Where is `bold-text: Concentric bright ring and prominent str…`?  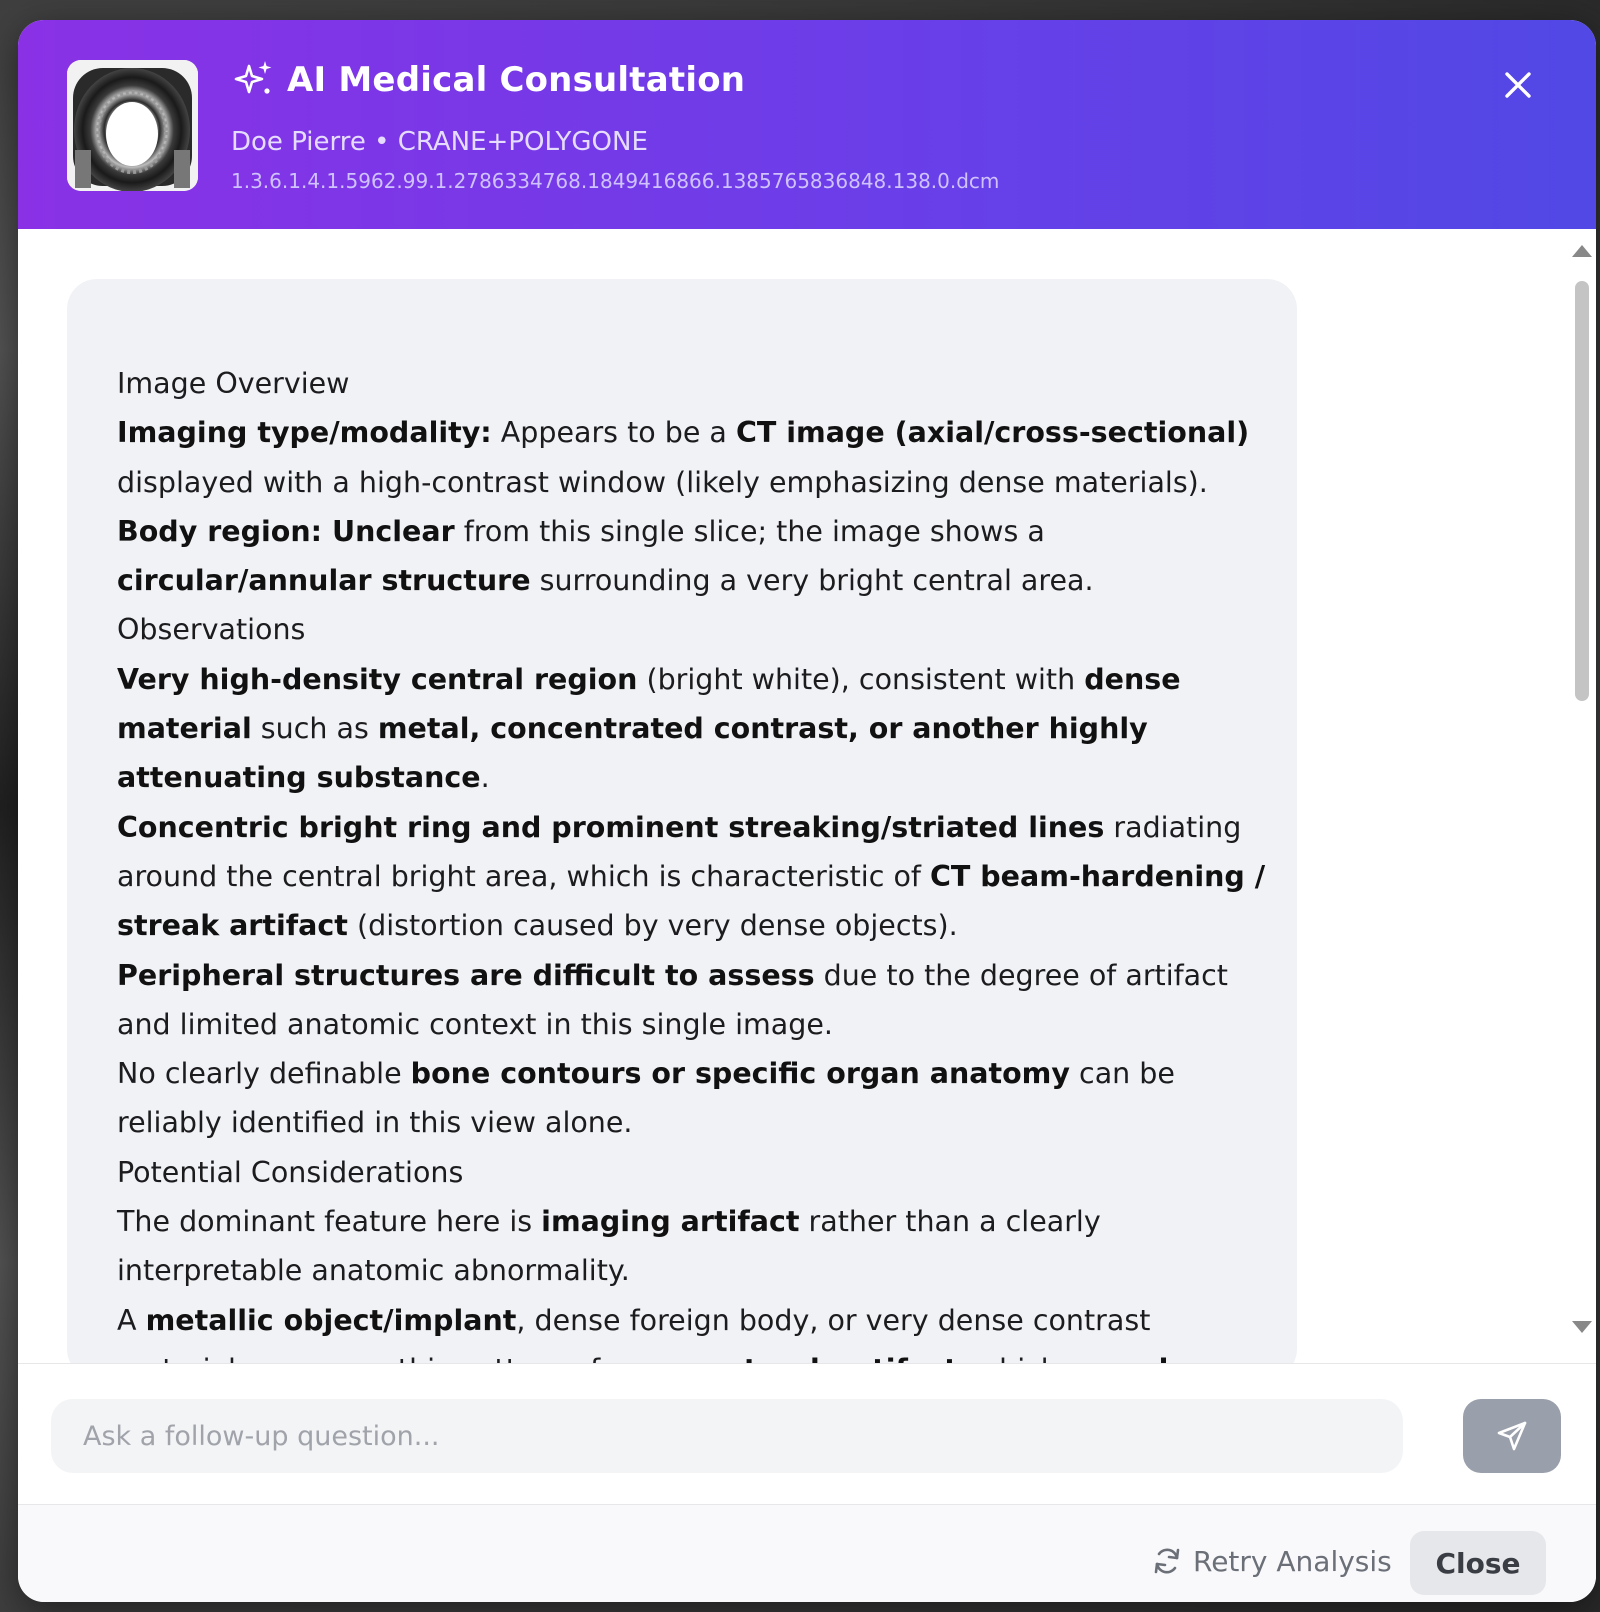
bold-text: Concentric bright ring and prominent str… is located at coordinates (611, 827).